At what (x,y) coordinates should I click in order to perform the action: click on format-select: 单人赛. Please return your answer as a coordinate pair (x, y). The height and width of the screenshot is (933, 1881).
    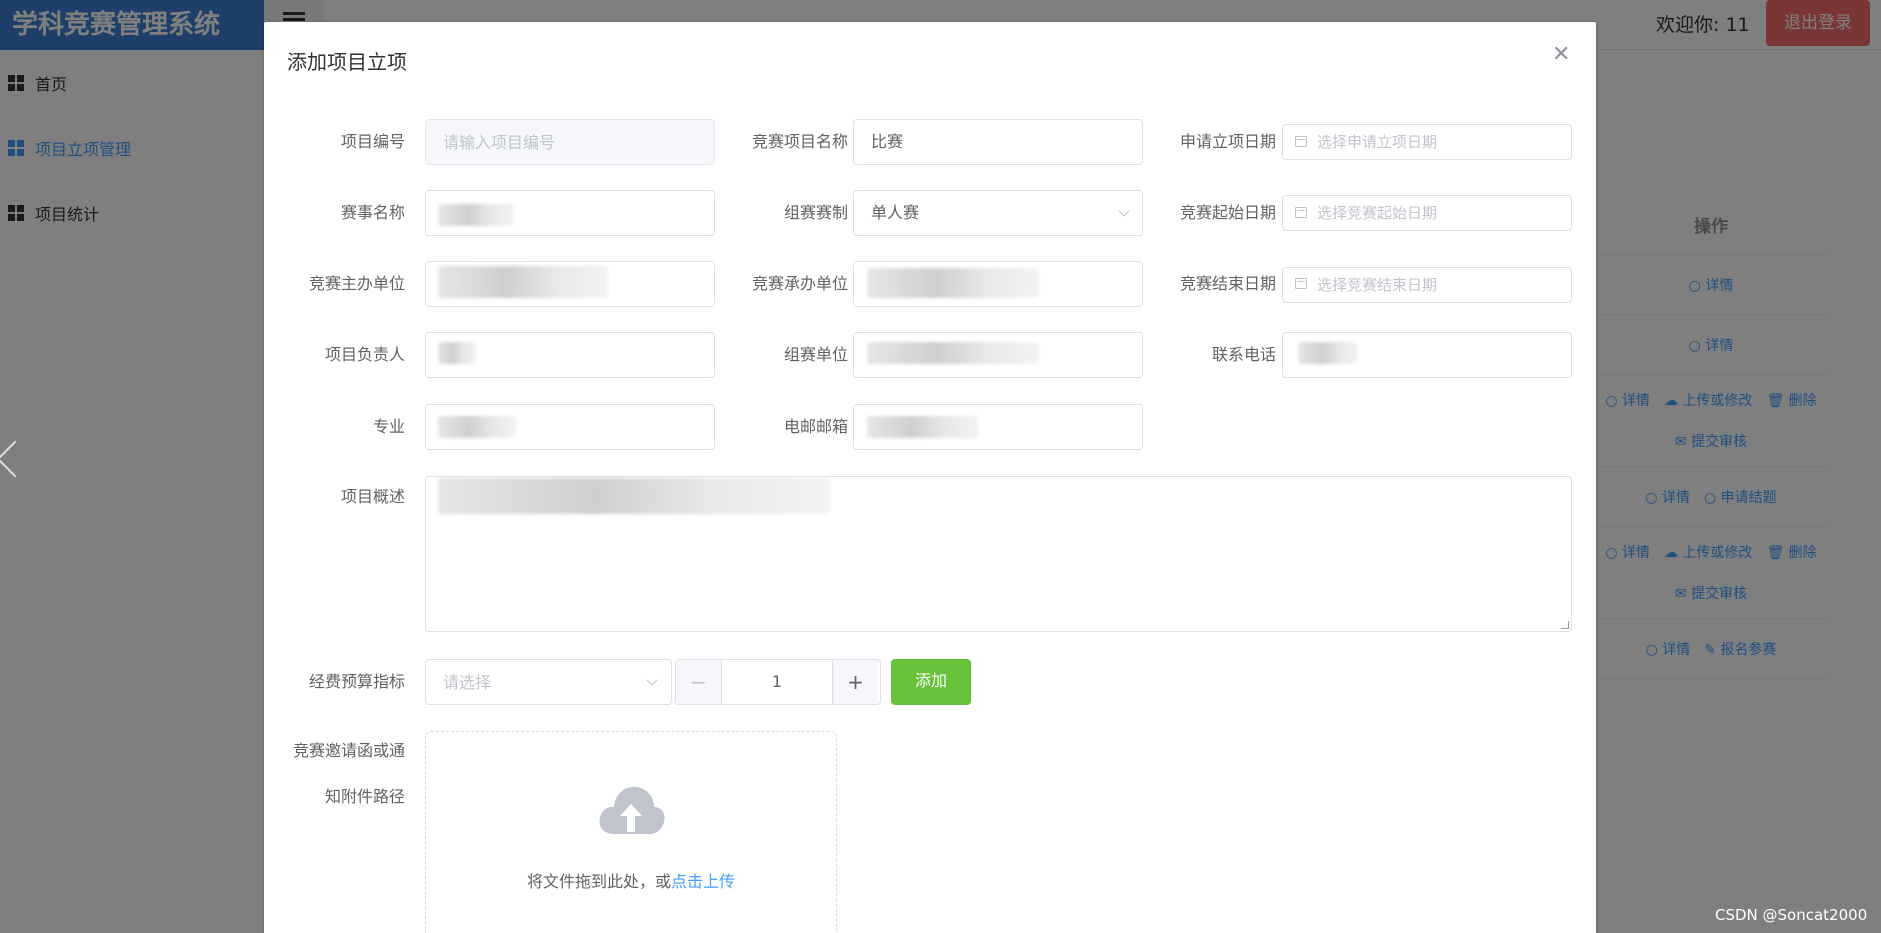
    Looking at the image, I should click on (998, 213).